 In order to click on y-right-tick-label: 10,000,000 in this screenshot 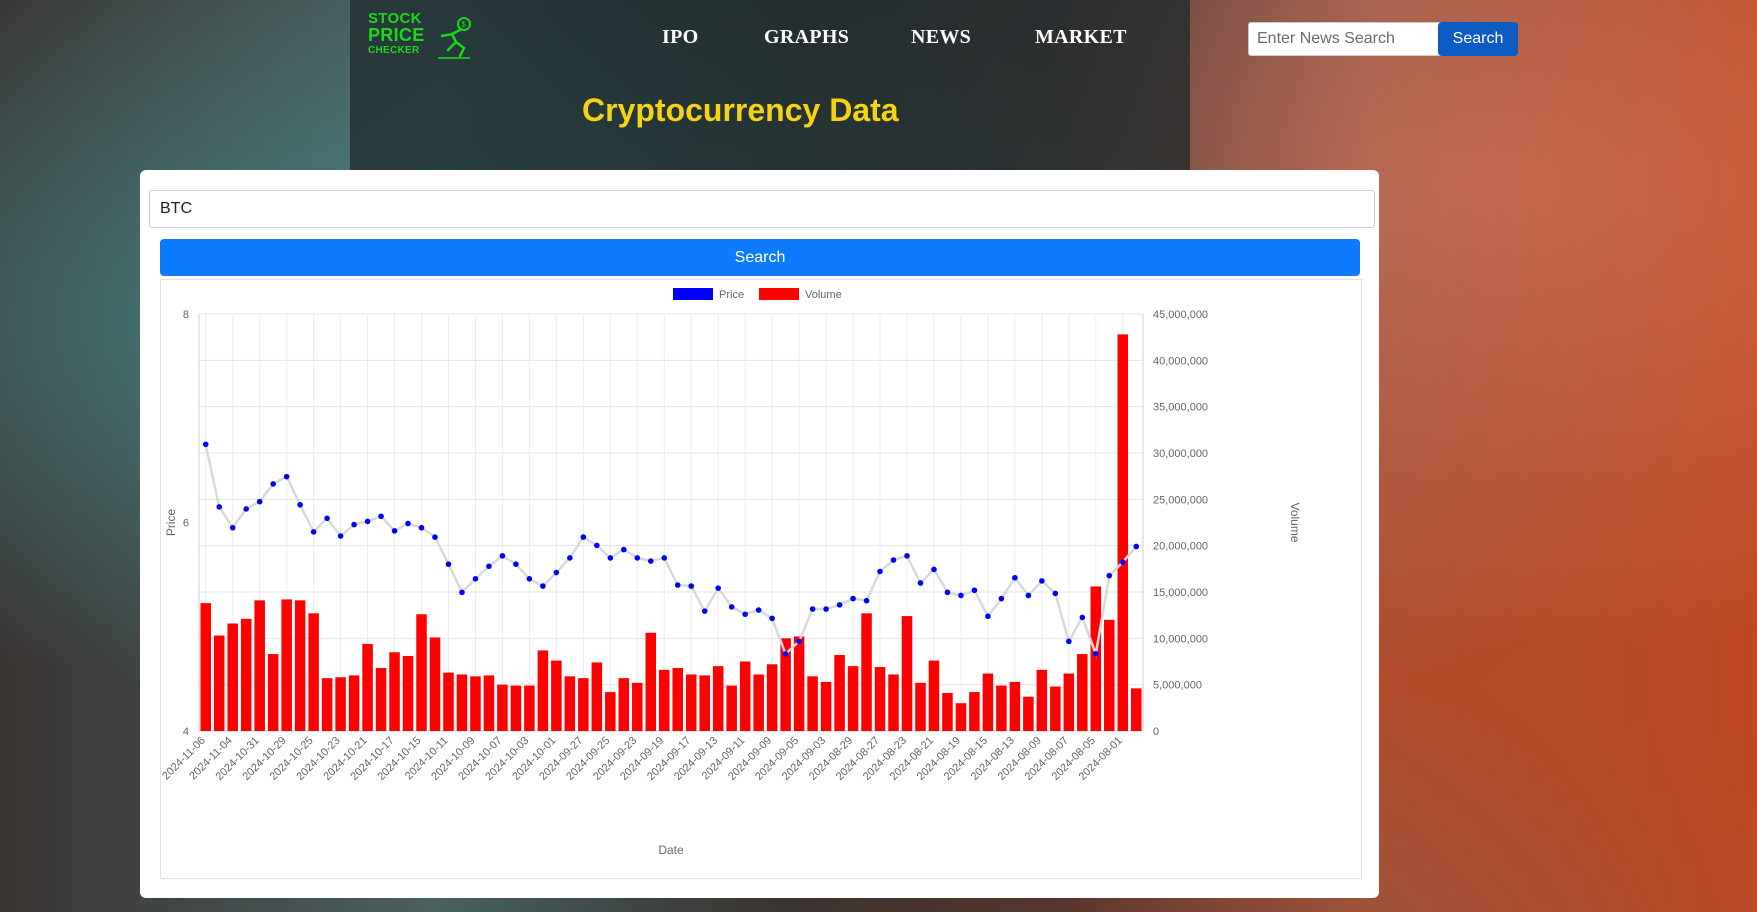, I will do `click(1180, 639)`.